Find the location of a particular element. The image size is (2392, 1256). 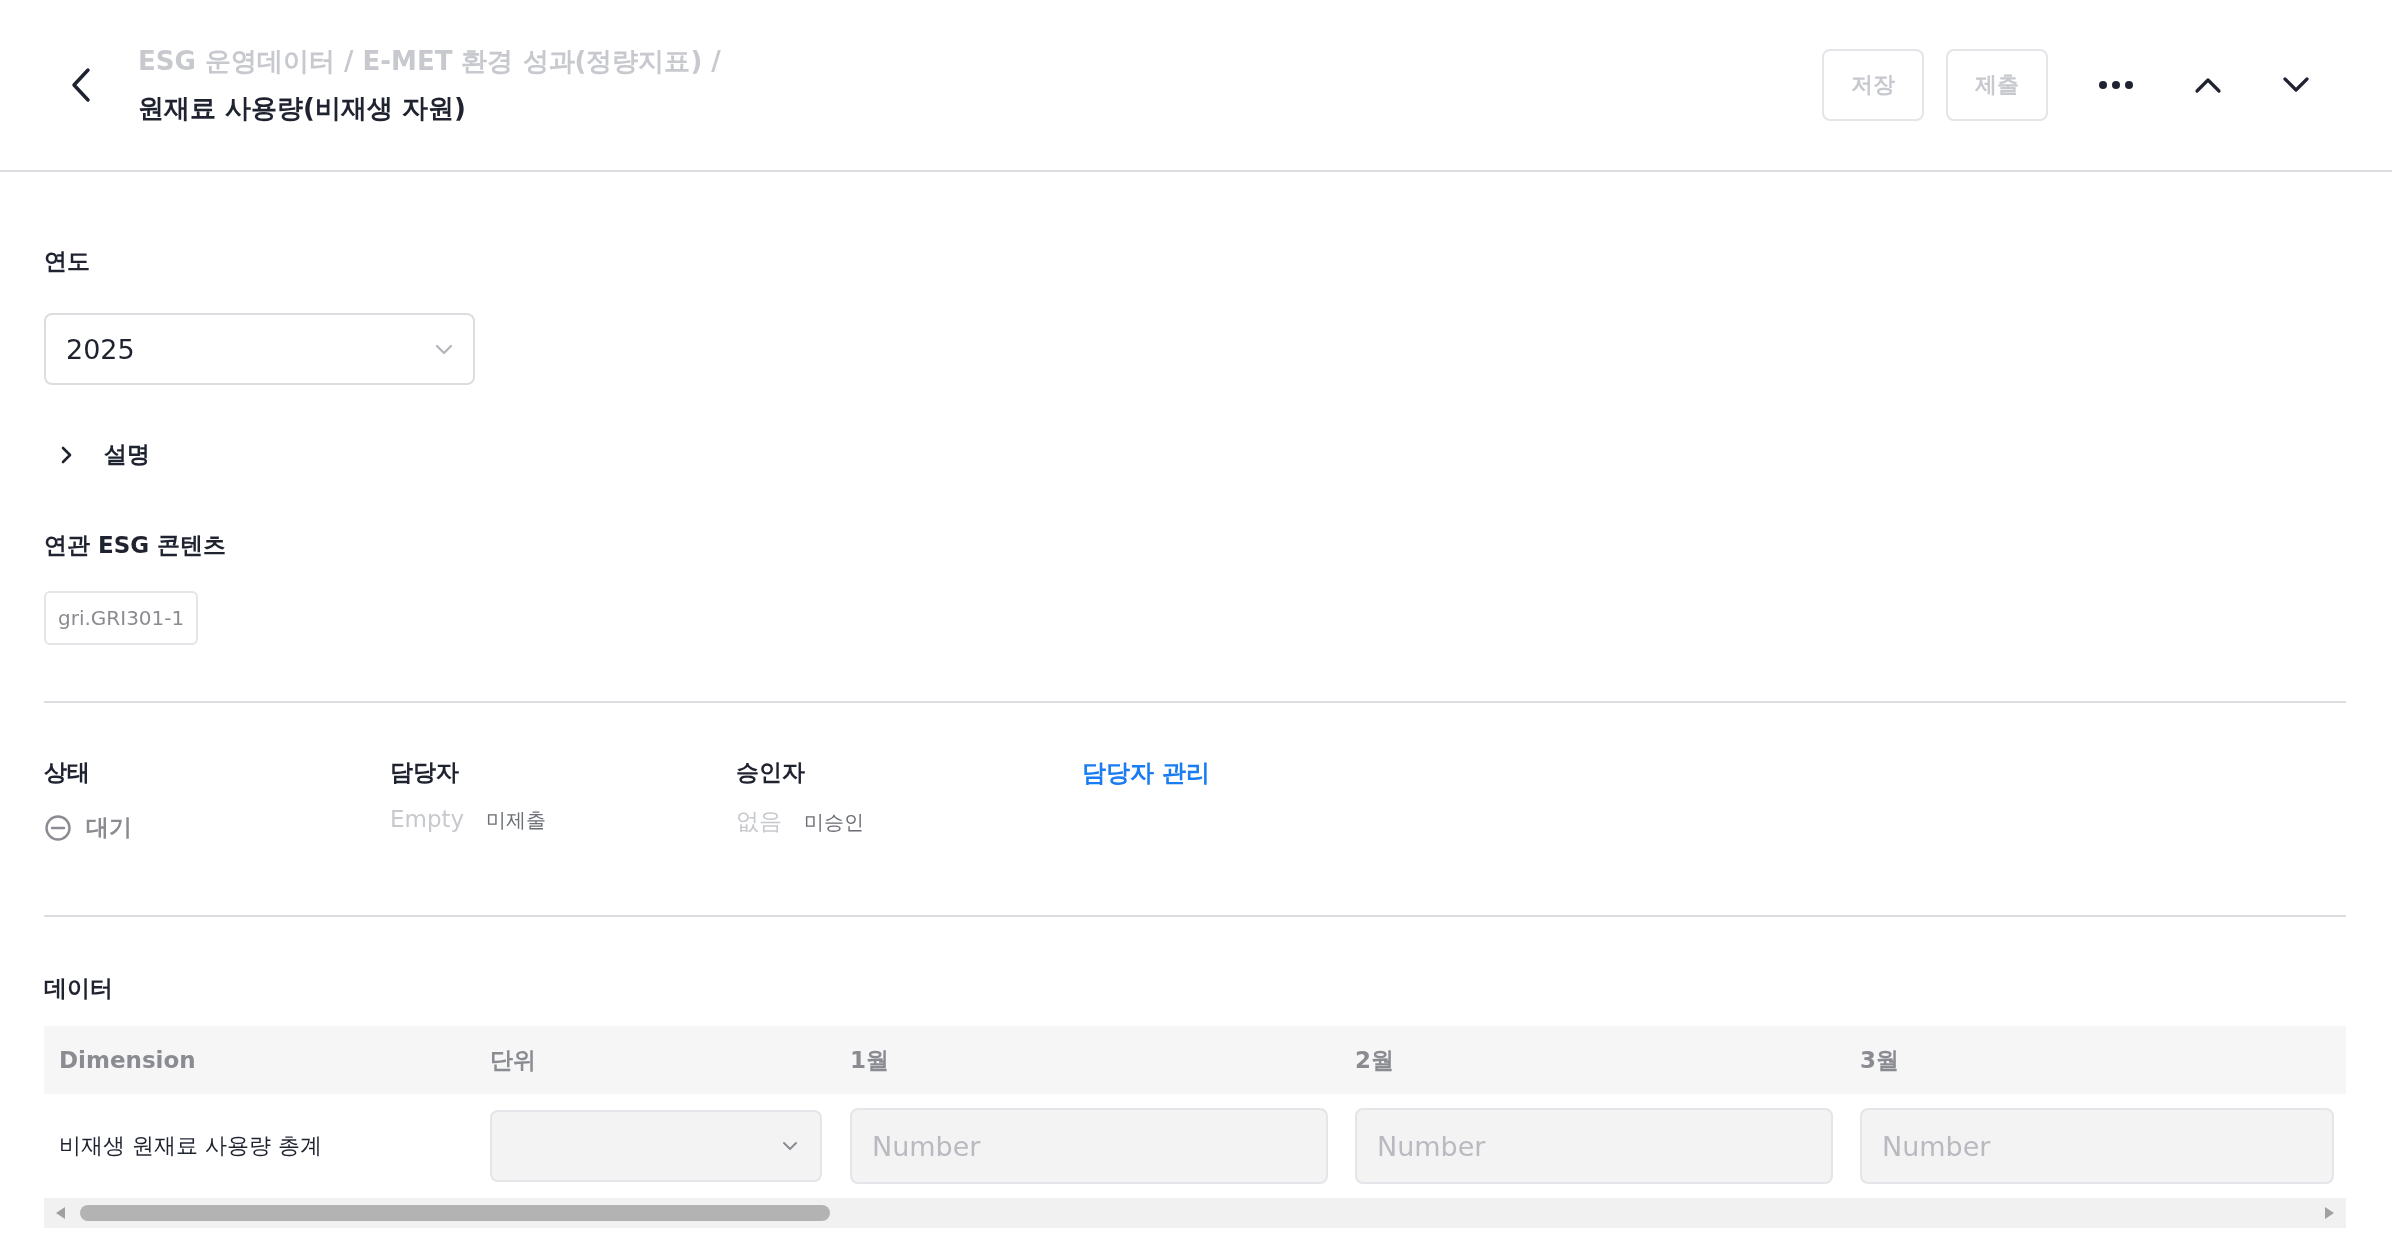

status-text: 대기 is located at coordinates (109, 827).